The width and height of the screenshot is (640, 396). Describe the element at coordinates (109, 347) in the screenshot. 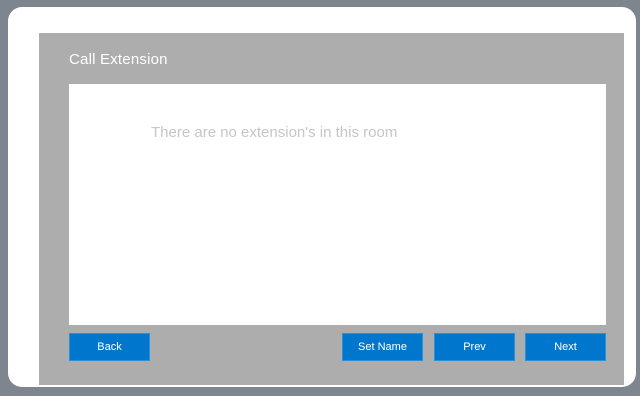

I see `back-button: Back` at that location.